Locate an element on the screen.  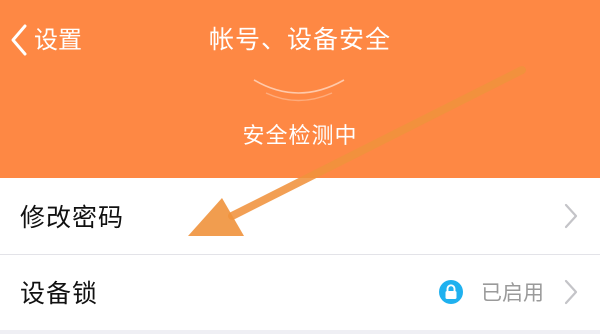
security-check-status: 安全检测中 is located at coordinates (300, 136).